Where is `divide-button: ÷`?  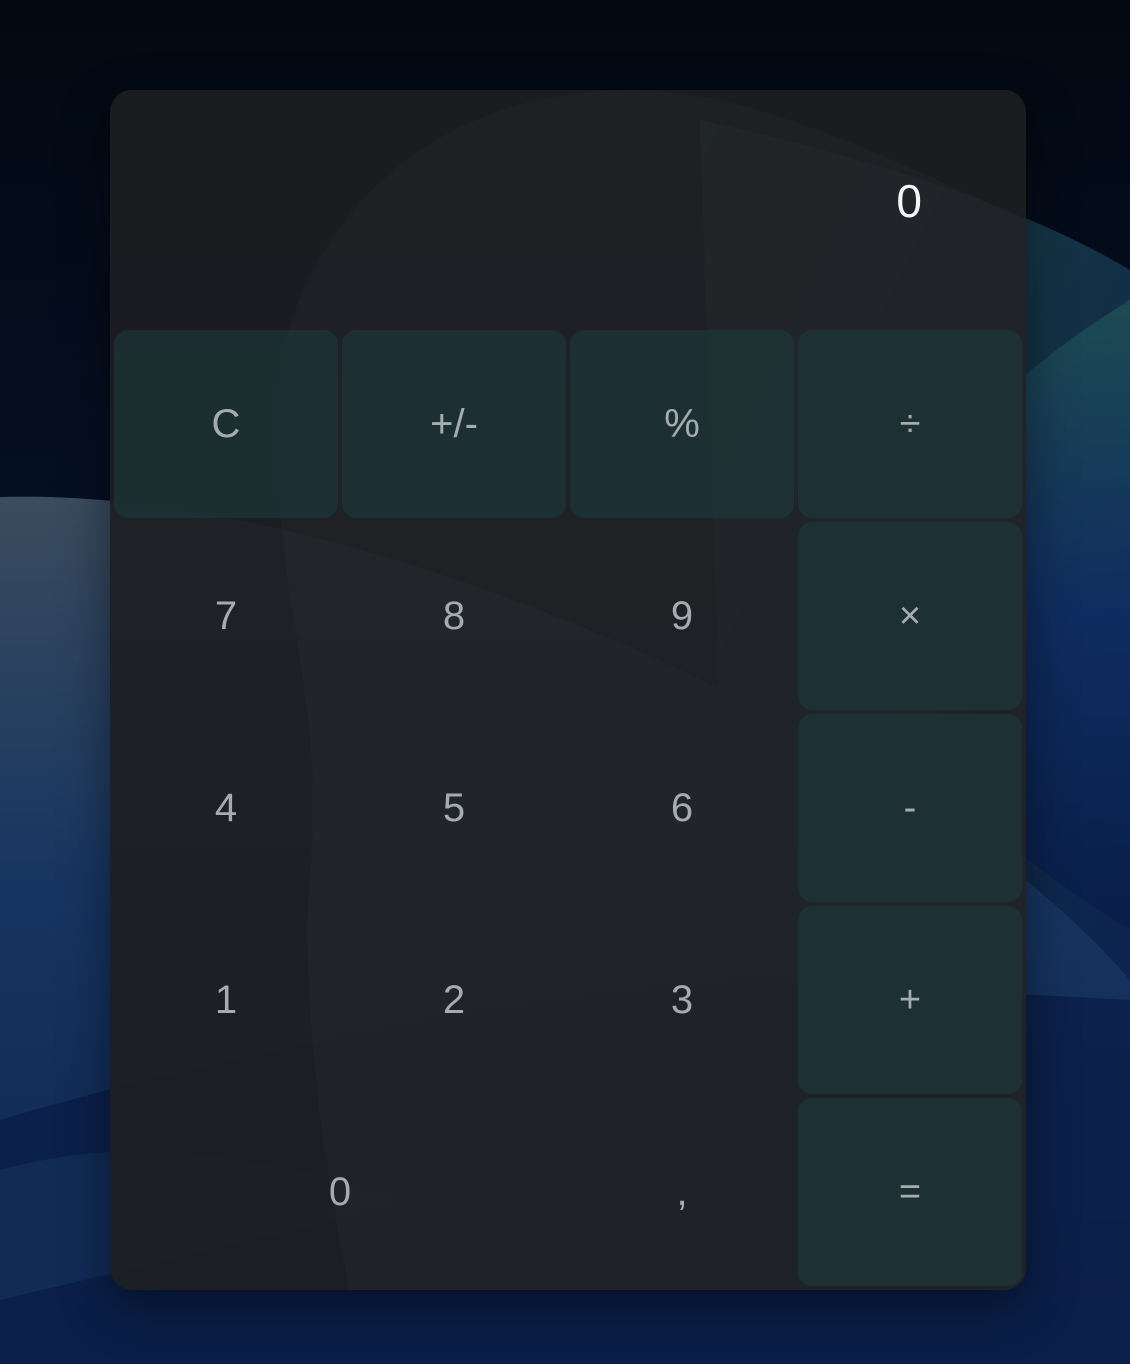 divide-button: ÷ is located at coordinates (910, 424).